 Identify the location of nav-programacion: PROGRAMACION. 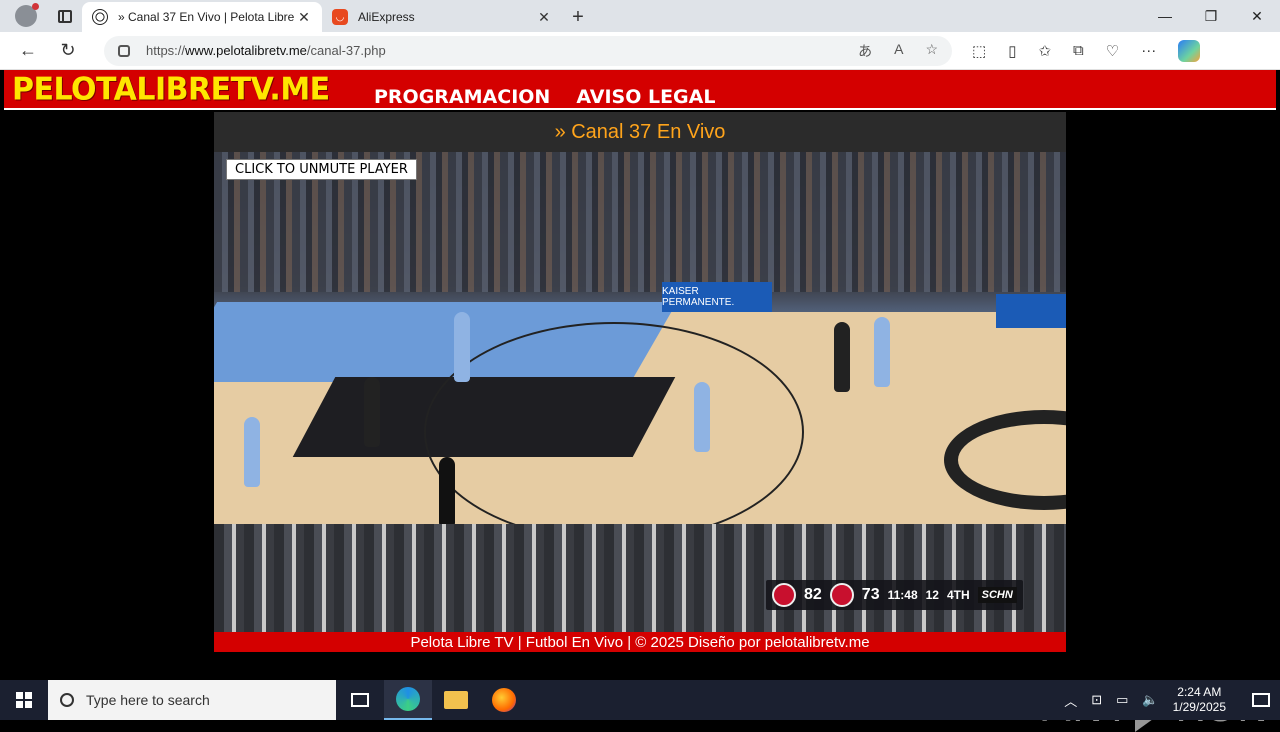
(462, 97).